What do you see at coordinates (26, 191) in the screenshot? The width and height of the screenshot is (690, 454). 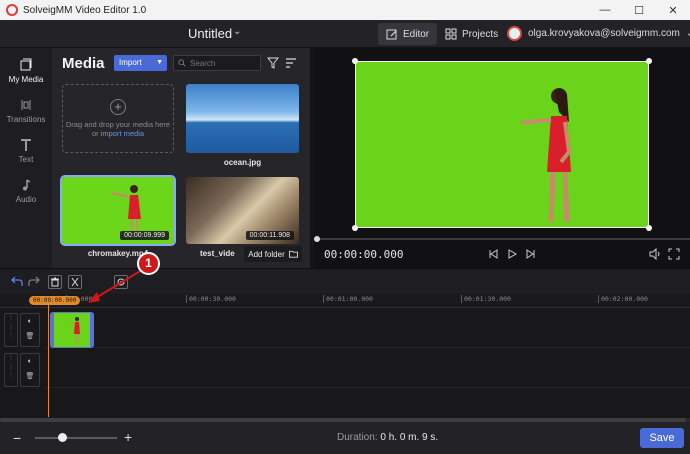 I see `sidebar-item-audio: Audio` at bounding box center [26, 191].